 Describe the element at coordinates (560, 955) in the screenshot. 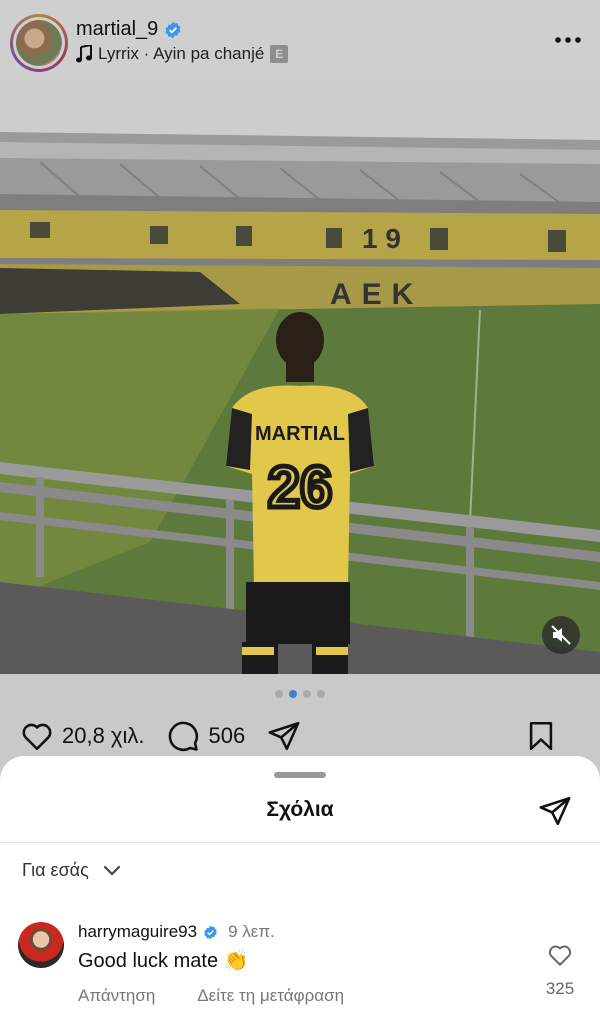

I see `comment-heart-icon` at that location.